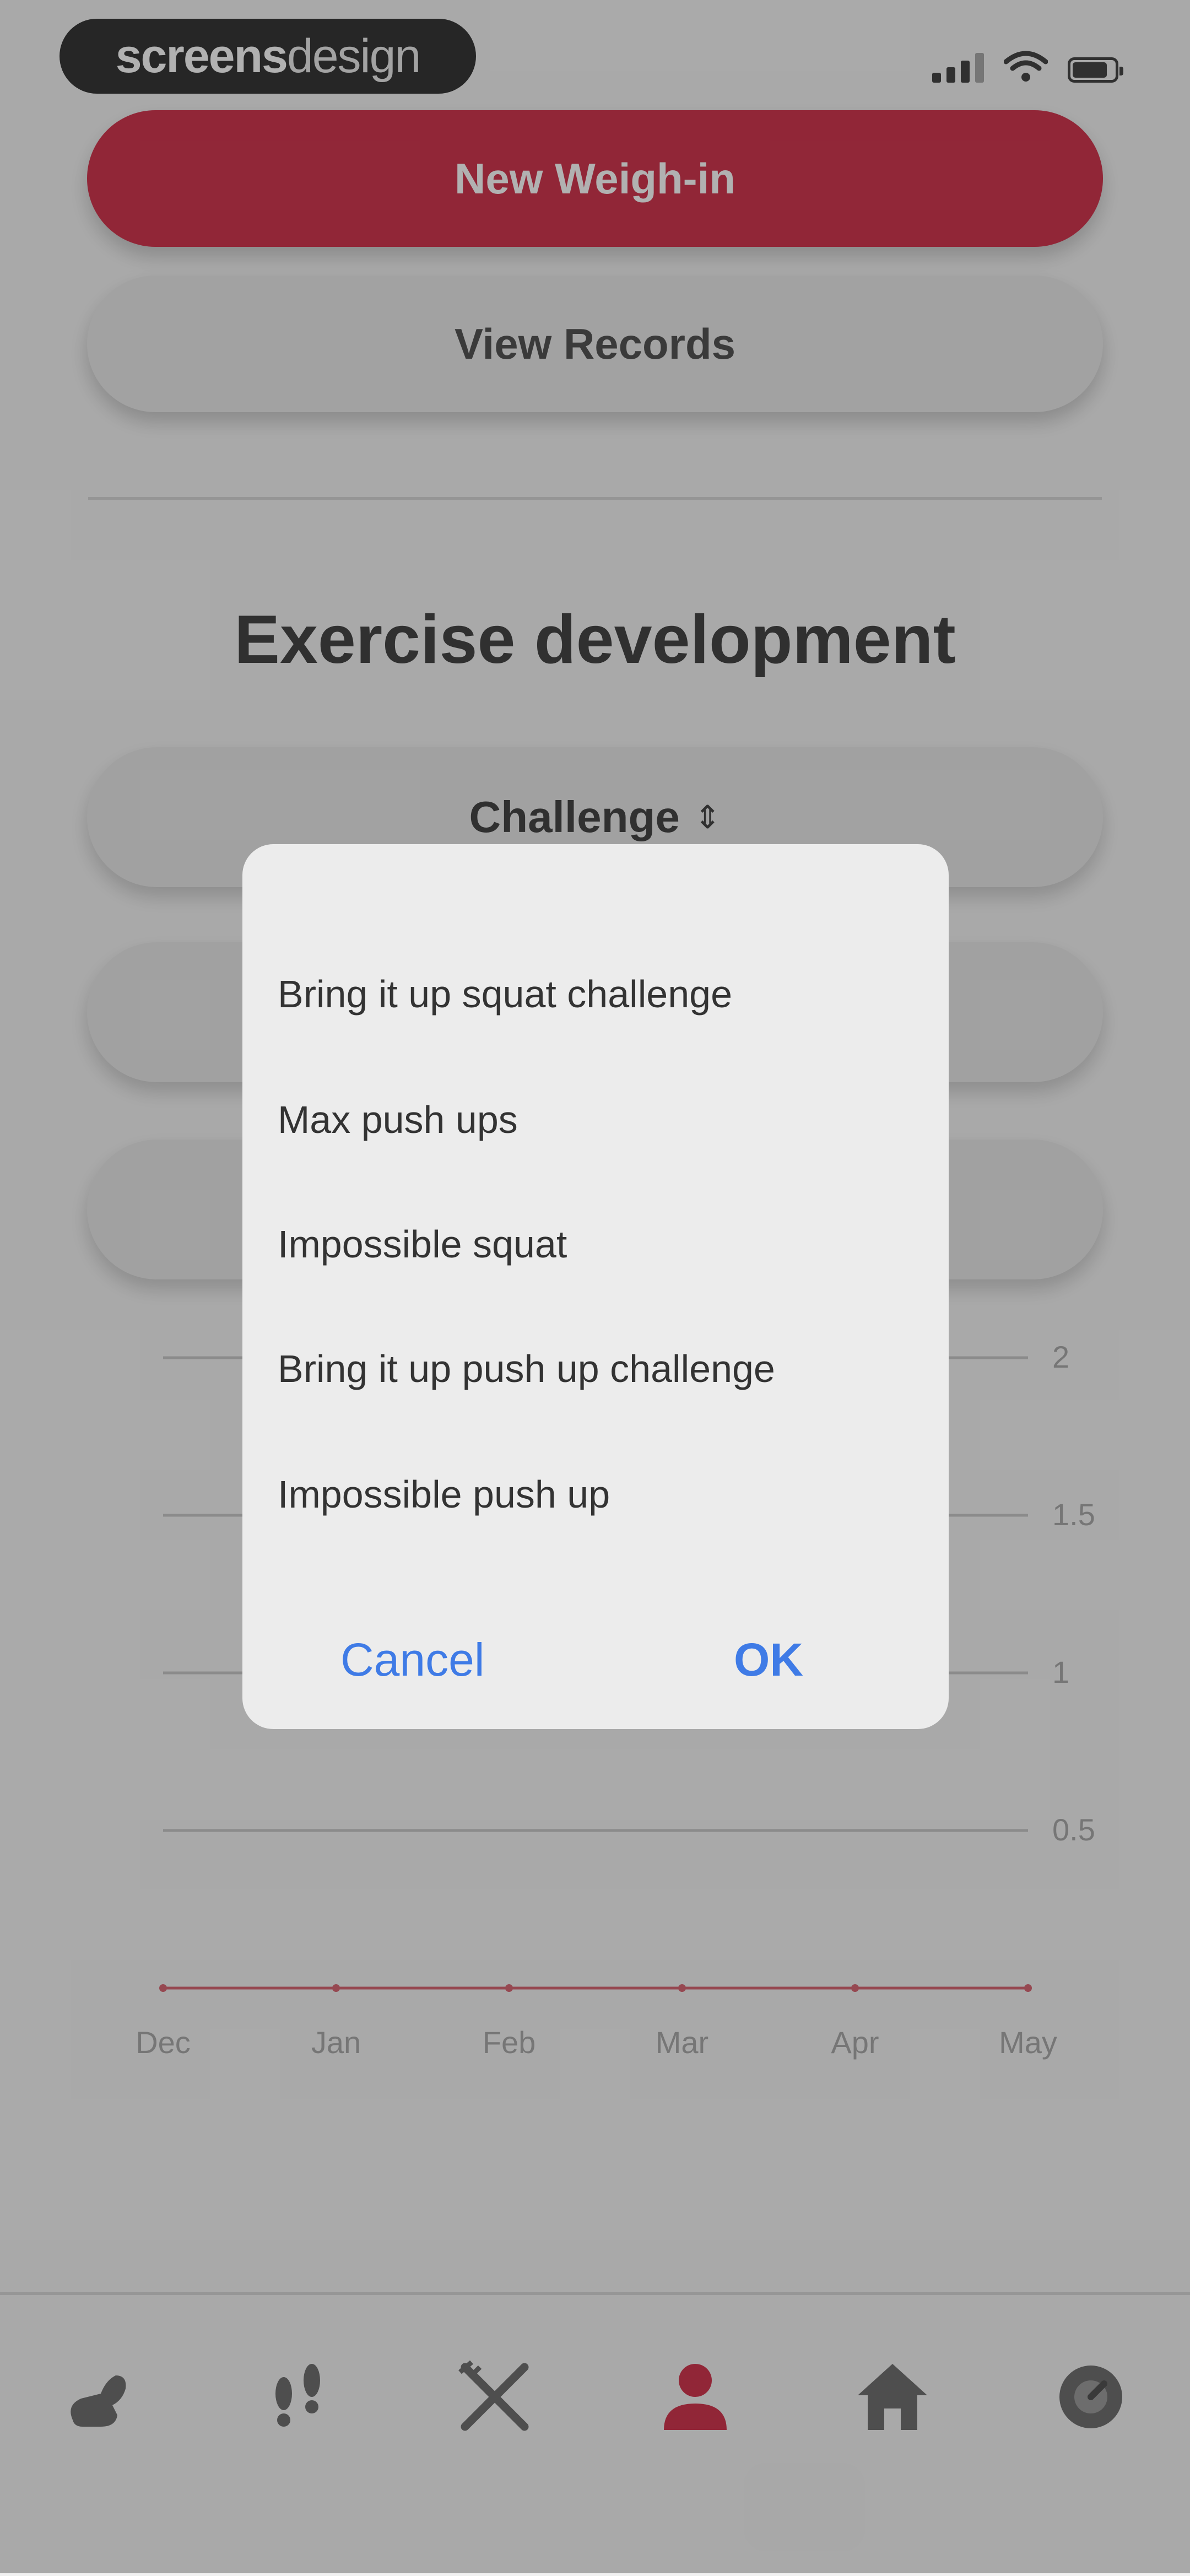  What do you see at coordinates (768, 1660) in the screenshot?
I see `ok-button: OK` at bounding box center [768, 1660].